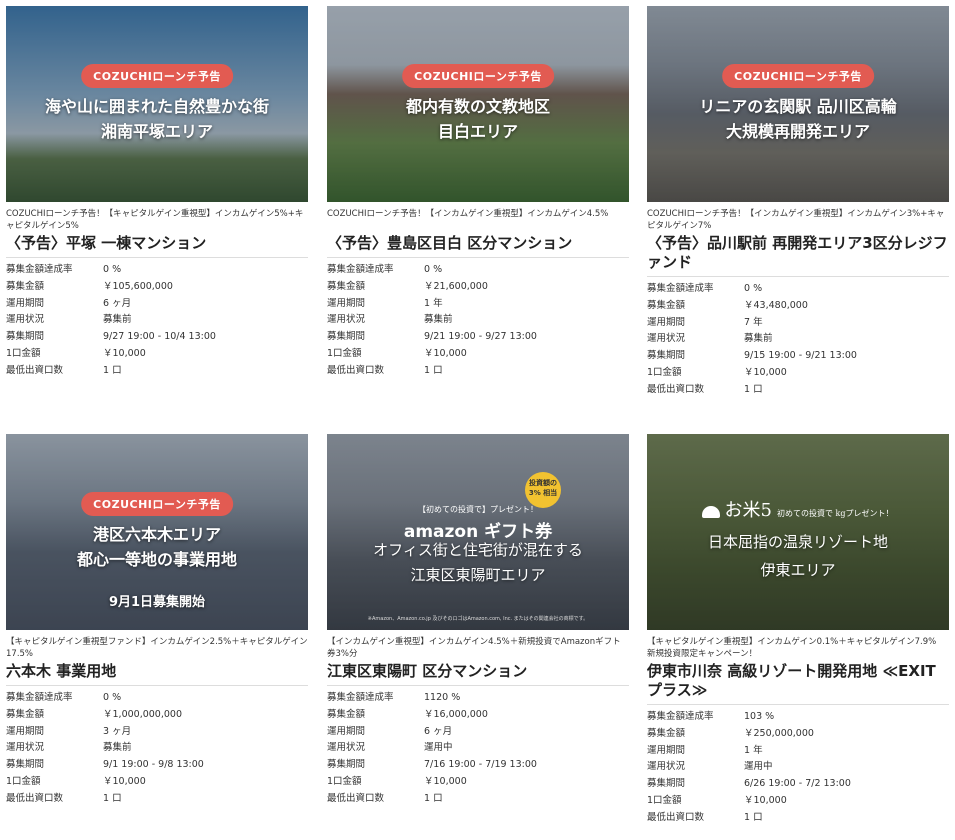 The height and width of the screenshot is (840, 955). Describe the element at coordinates (798, 570) in the screenshot. I see `banner-caption-line: 伊東エリア` at that location.